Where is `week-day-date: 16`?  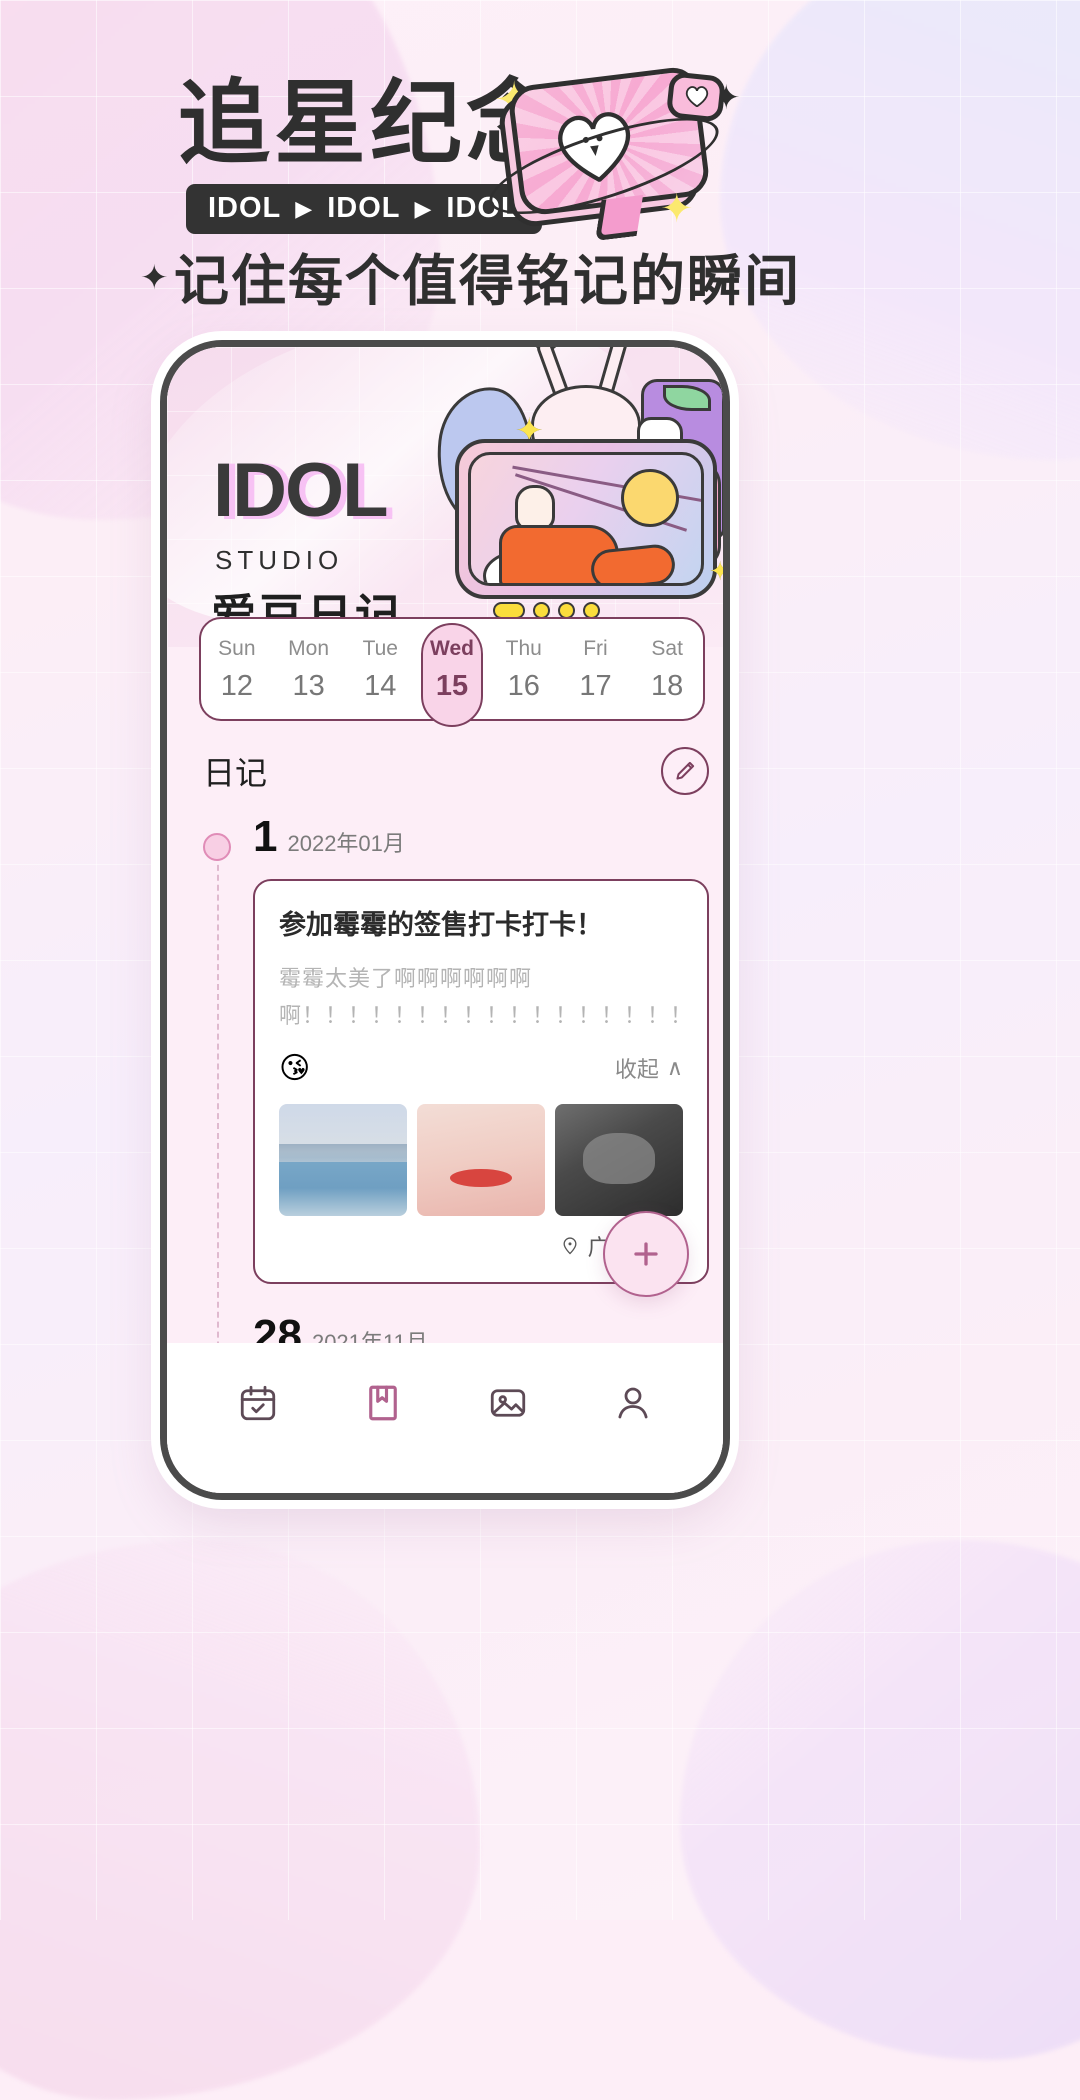
week-day-date: 16 is located at coordinates (523, 686).